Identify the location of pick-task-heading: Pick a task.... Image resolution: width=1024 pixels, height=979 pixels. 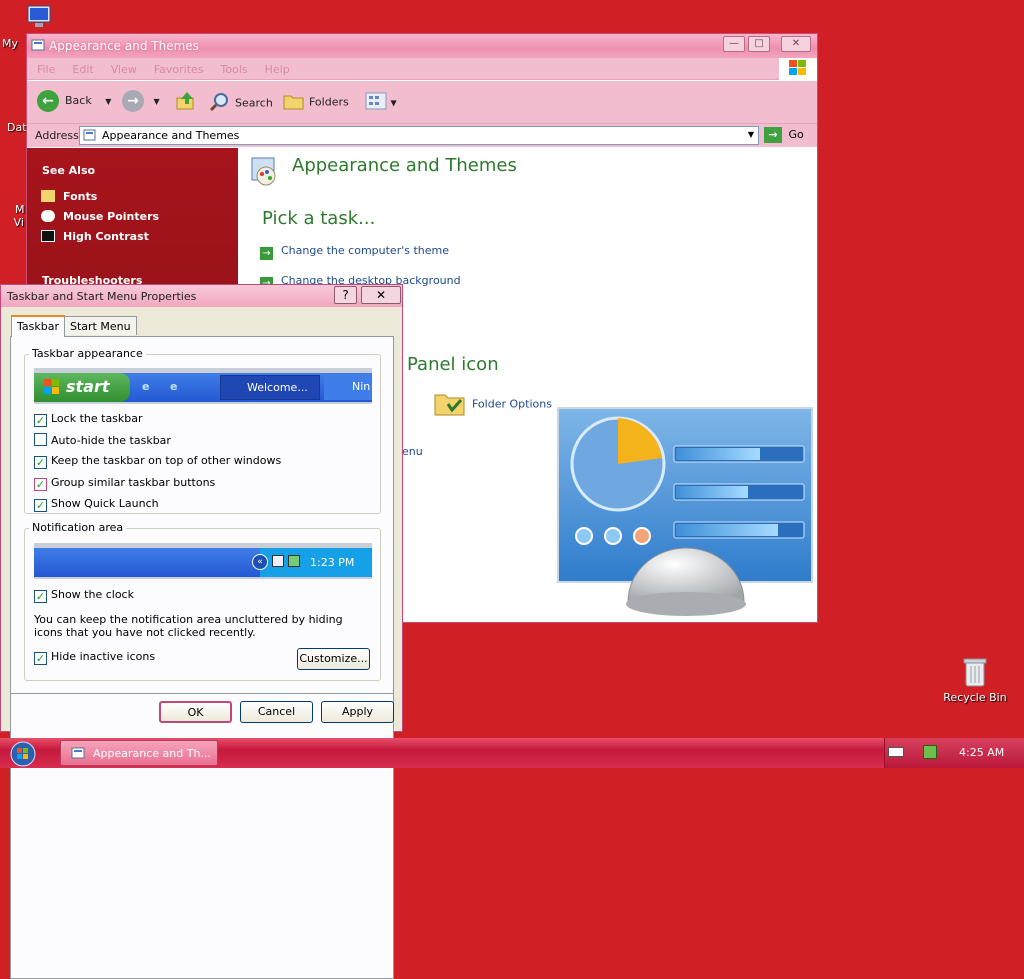
(319, 218).